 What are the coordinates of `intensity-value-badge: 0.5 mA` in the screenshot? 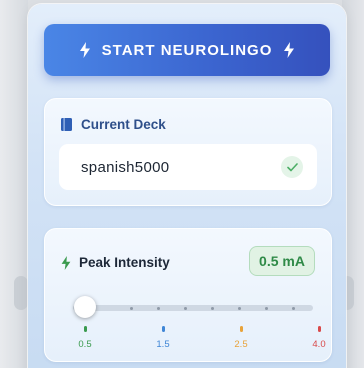 It's located at (282, 261).